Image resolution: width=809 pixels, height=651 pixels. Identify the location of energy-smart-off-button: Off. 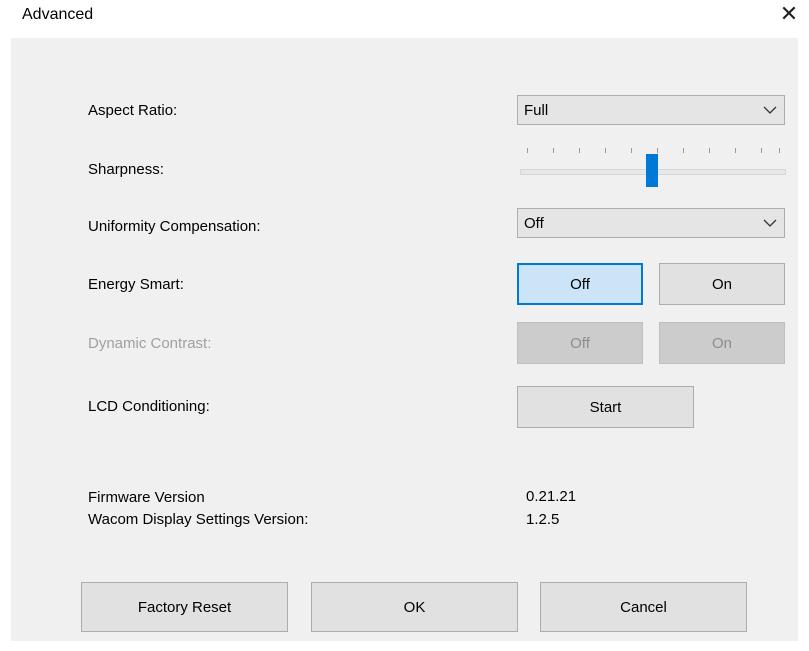
(580, 284).